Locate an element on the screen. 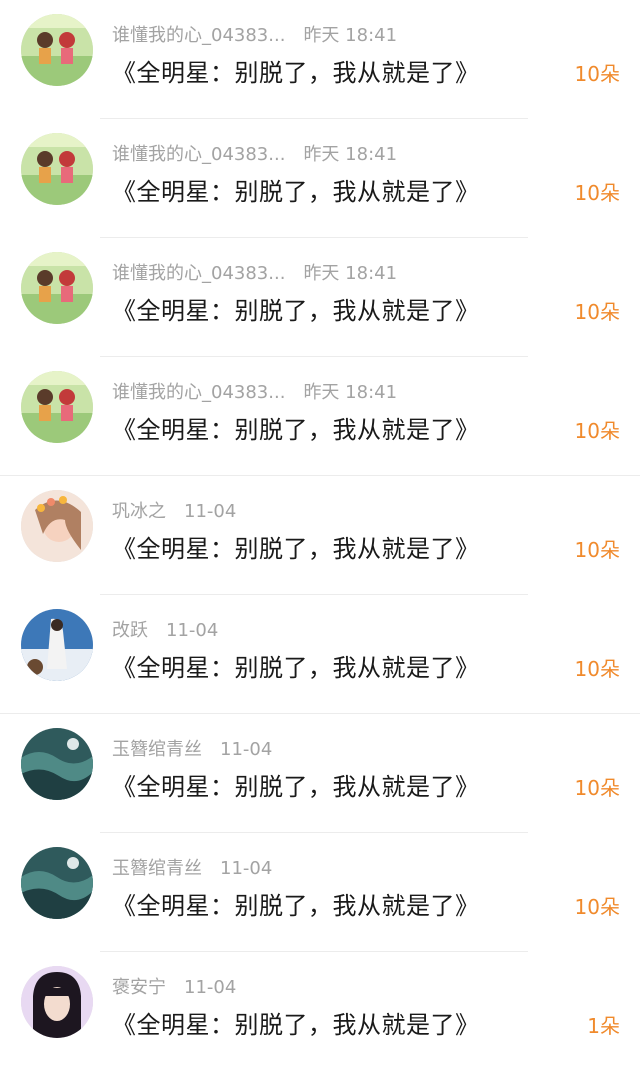 The height and width of the screenshot is (1071, 640). list-item: 巩冰之 11-04 《全明星：别脱了，我从就是了》 10朵 is located at coordinates (320, 535).